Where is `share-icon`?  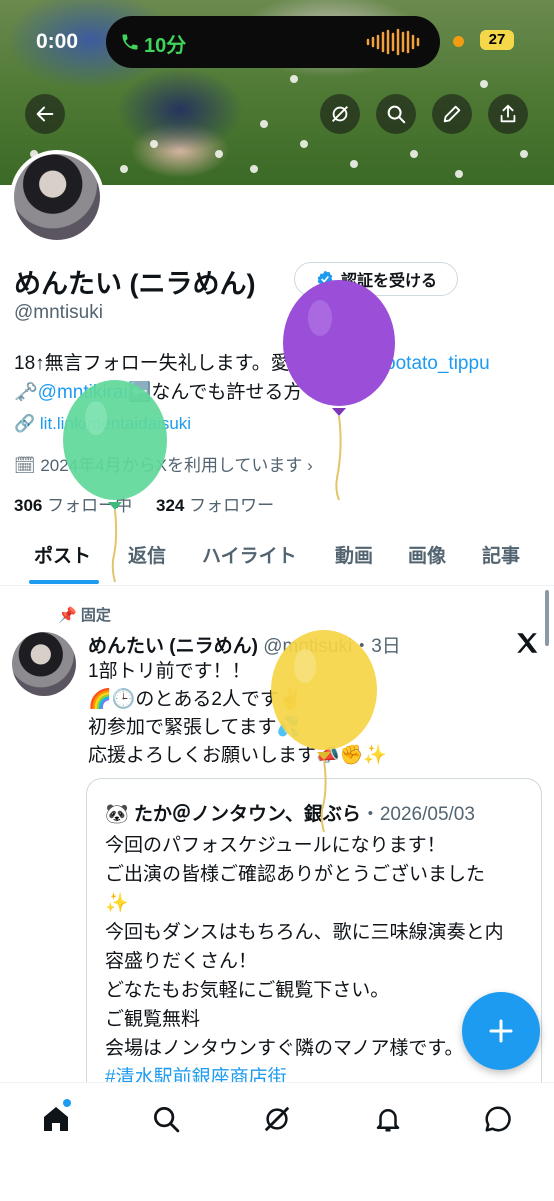
share-icon is located at coordinates (508, 113).